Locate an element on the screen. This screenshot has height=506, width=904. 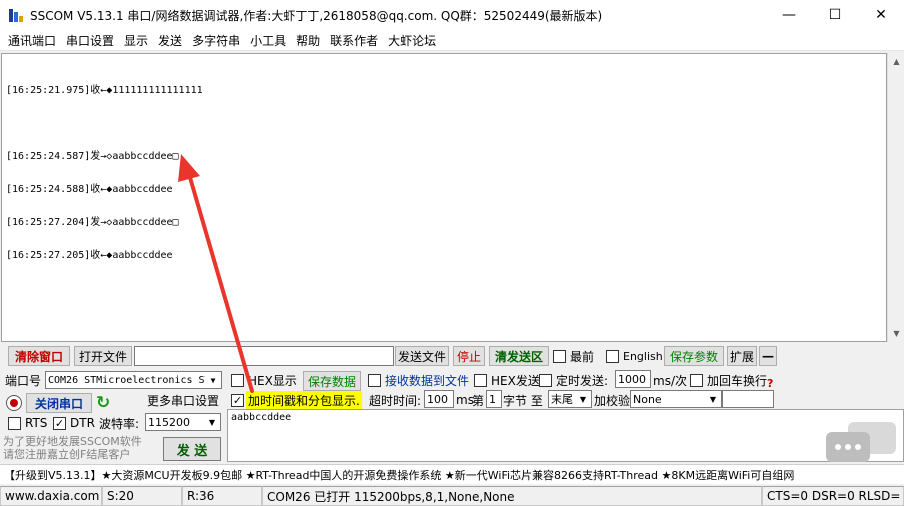
timeout-input: 100 is located at coordinates (439, 399).